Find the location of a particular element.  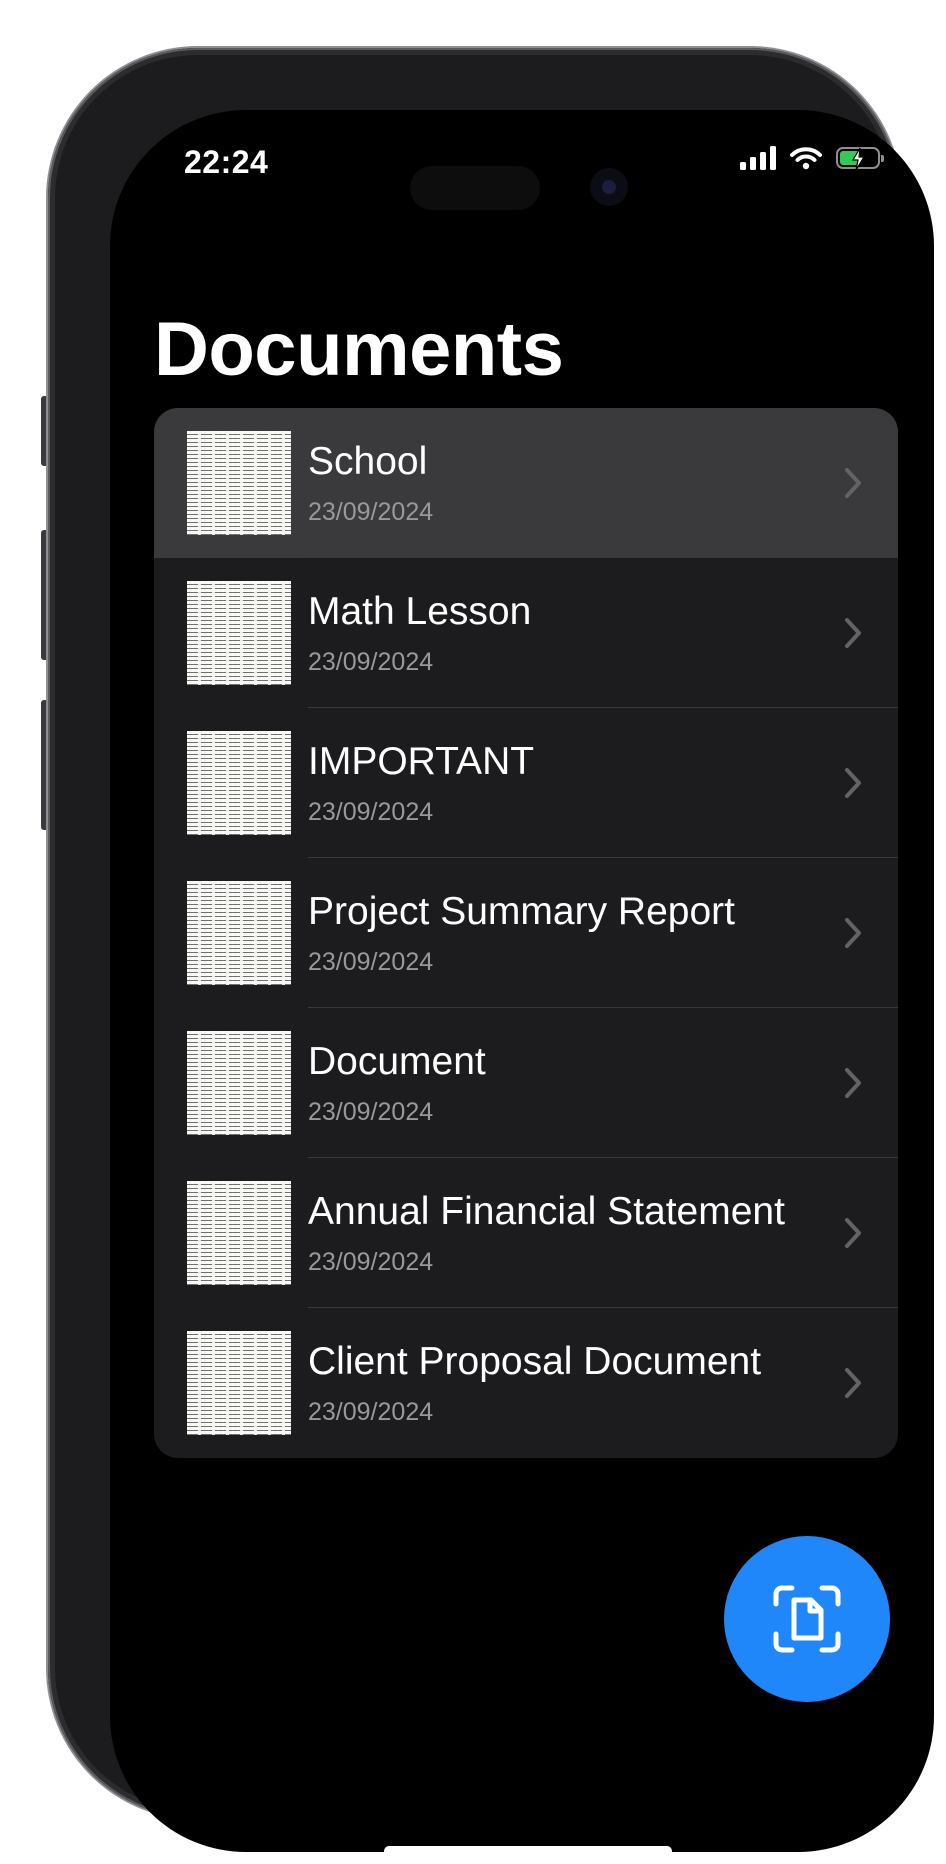

scan-document-button is located at coordinates (807, 1619).